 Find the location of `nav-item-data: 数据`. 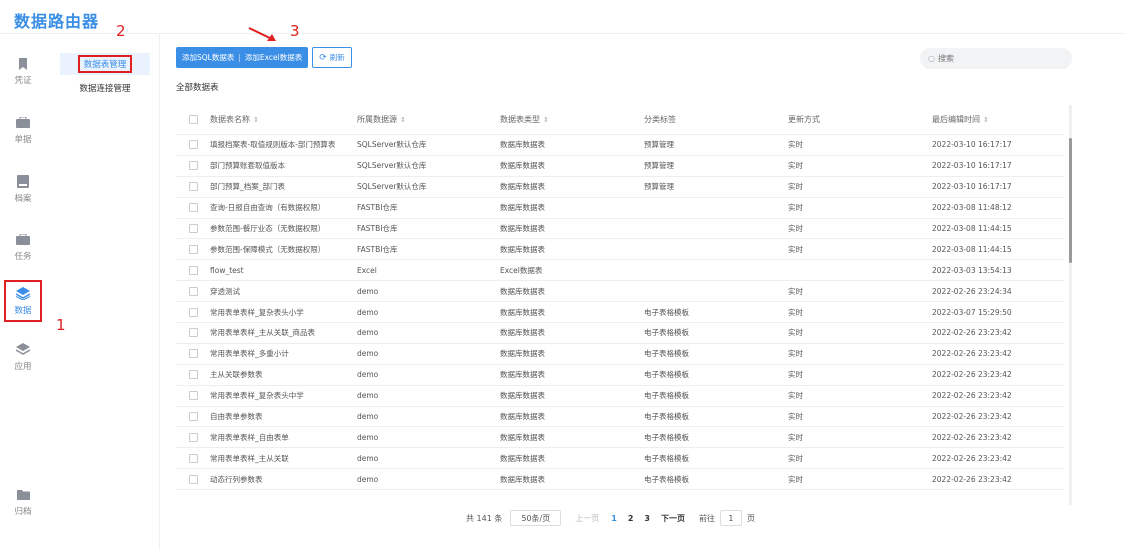

nav-item-data: 数据 is located at coordinates (23, 301).